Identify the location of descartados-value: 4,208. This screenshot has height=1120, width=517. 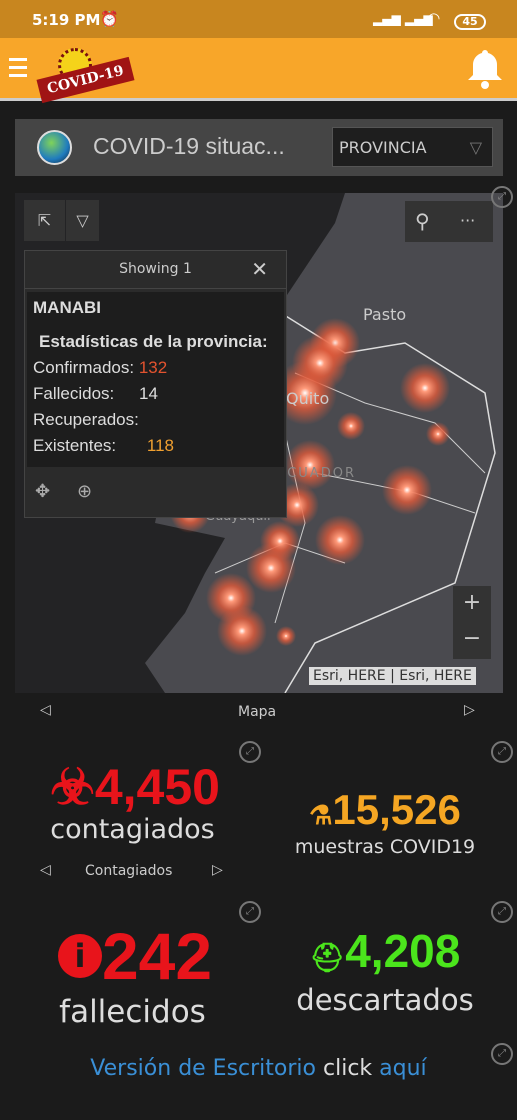
(403, 951).